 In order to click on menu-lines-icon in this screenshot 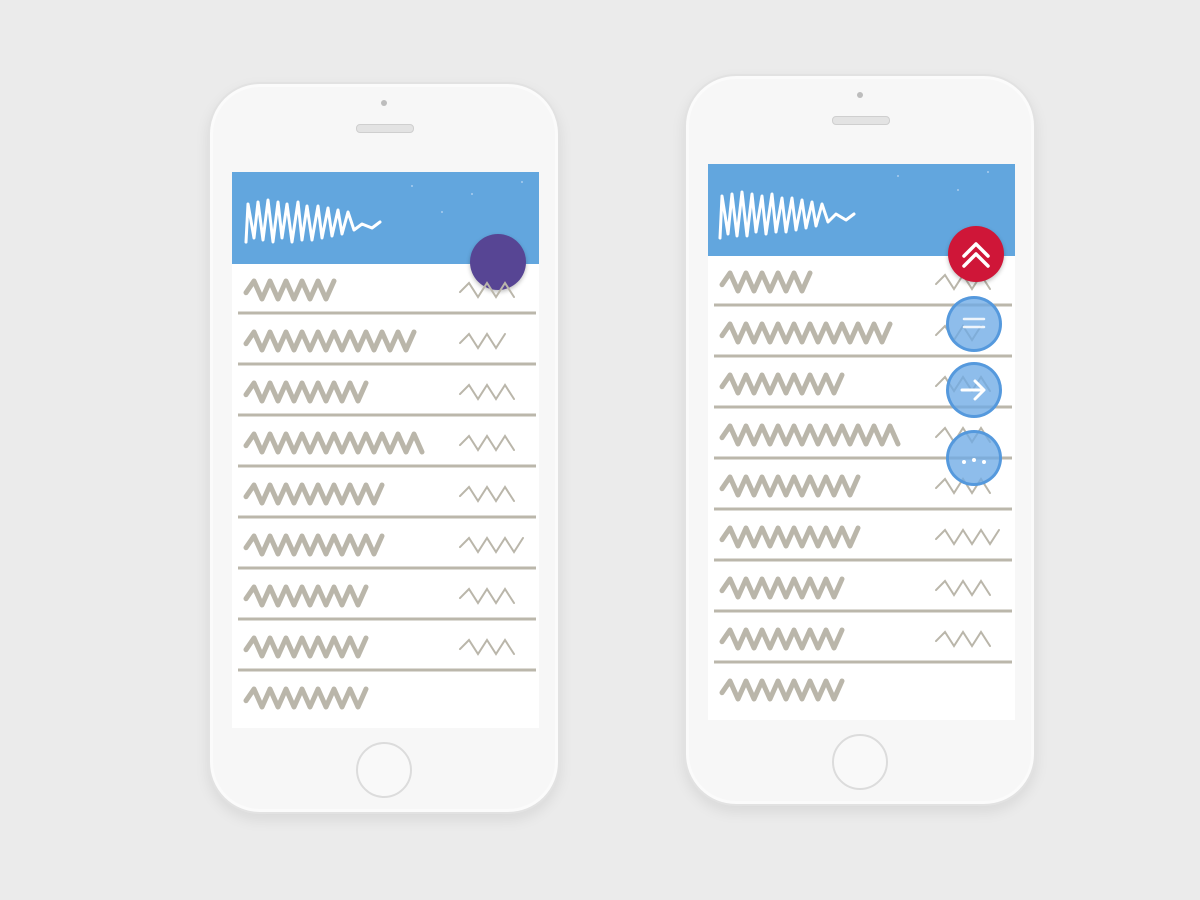, I will do `click(974, 323)`.